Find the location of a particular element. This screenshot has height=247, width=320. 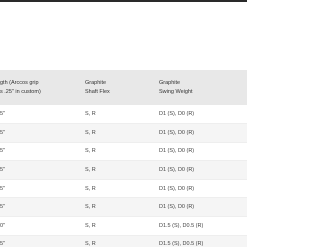

header-shaft-flex-line2: Shaft Flex is located at coordinates (97, 91).